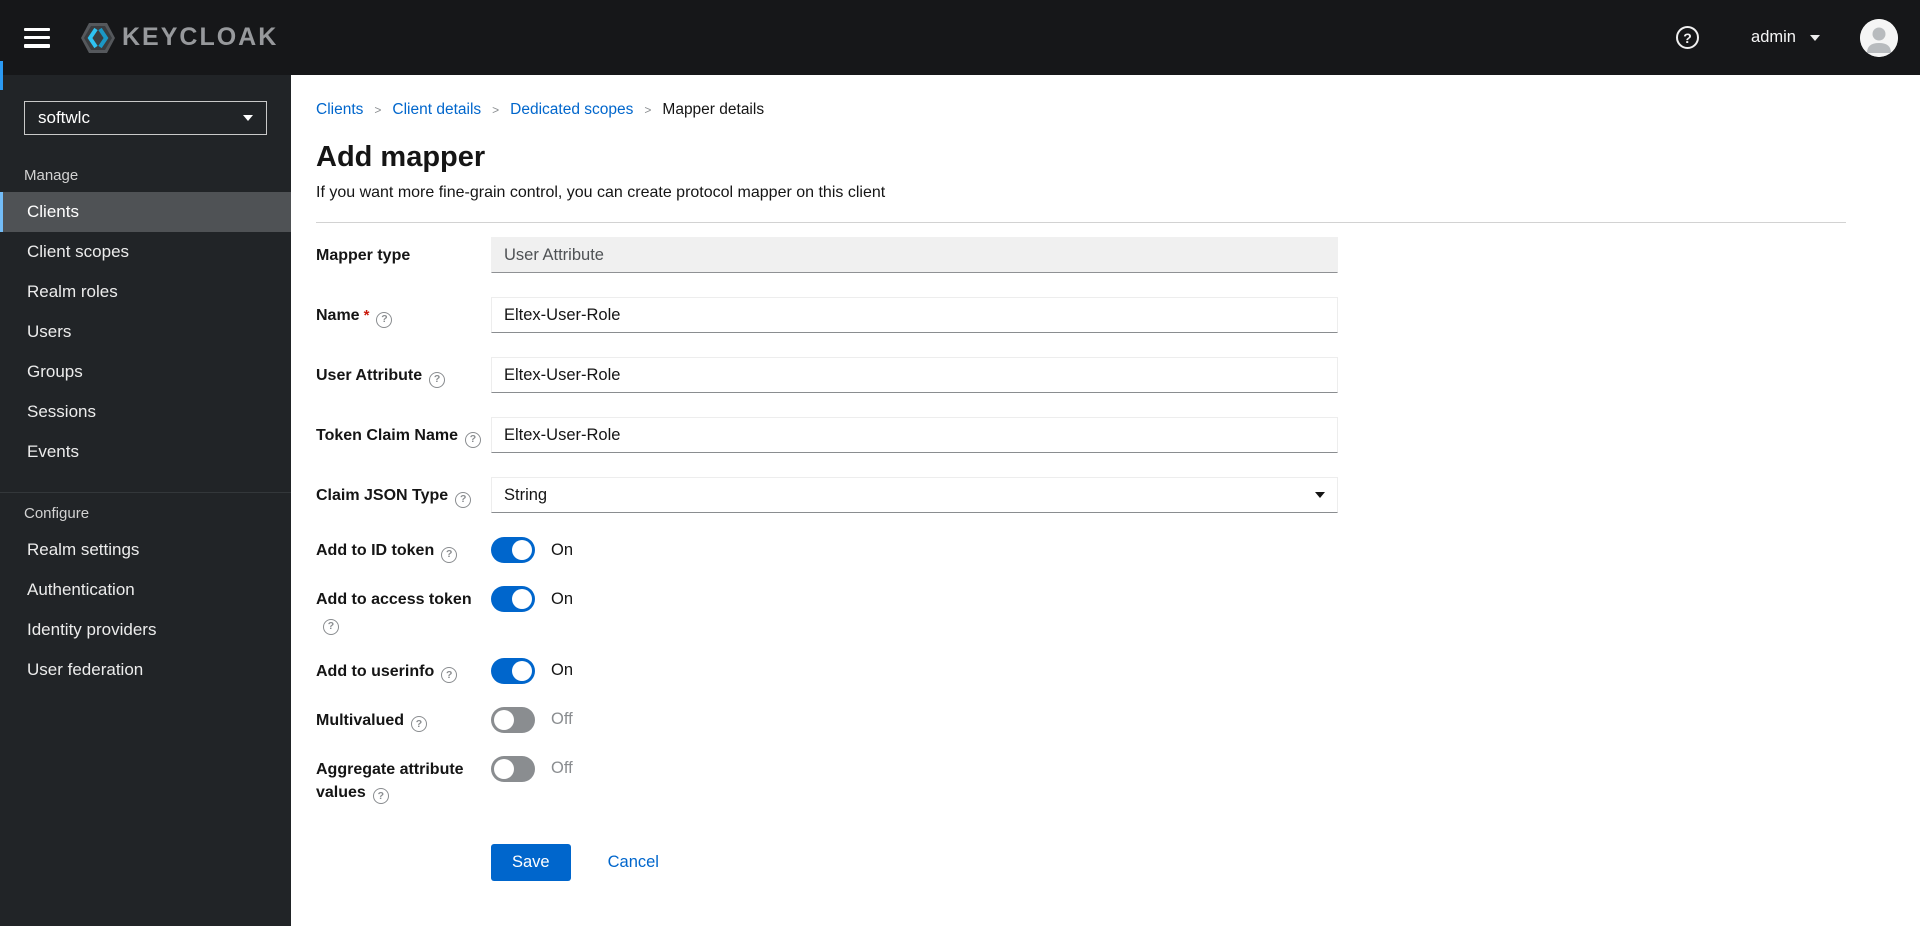  Describe the element at coordinates (1106, 550) in the screenshot. I see `switch-row-add-to-id-token: Add to ID token? On` at that location.